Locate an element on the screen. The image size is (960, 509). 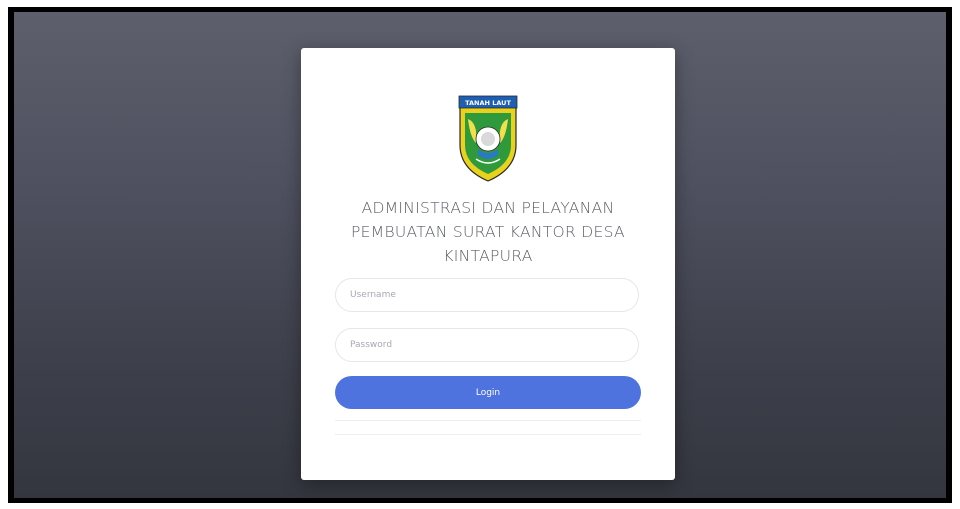
username-input is located at coordinates (487, 295).